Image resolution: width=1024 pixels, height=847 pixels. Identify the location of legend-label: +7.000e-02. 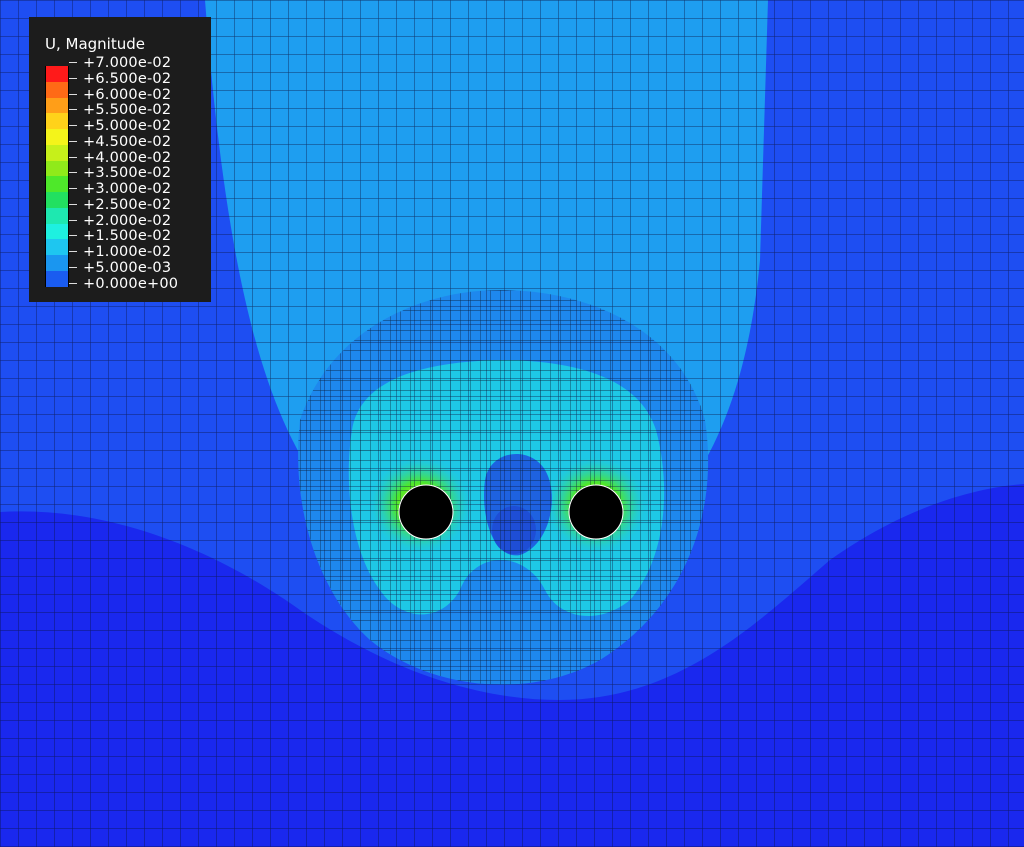
(127, 63).